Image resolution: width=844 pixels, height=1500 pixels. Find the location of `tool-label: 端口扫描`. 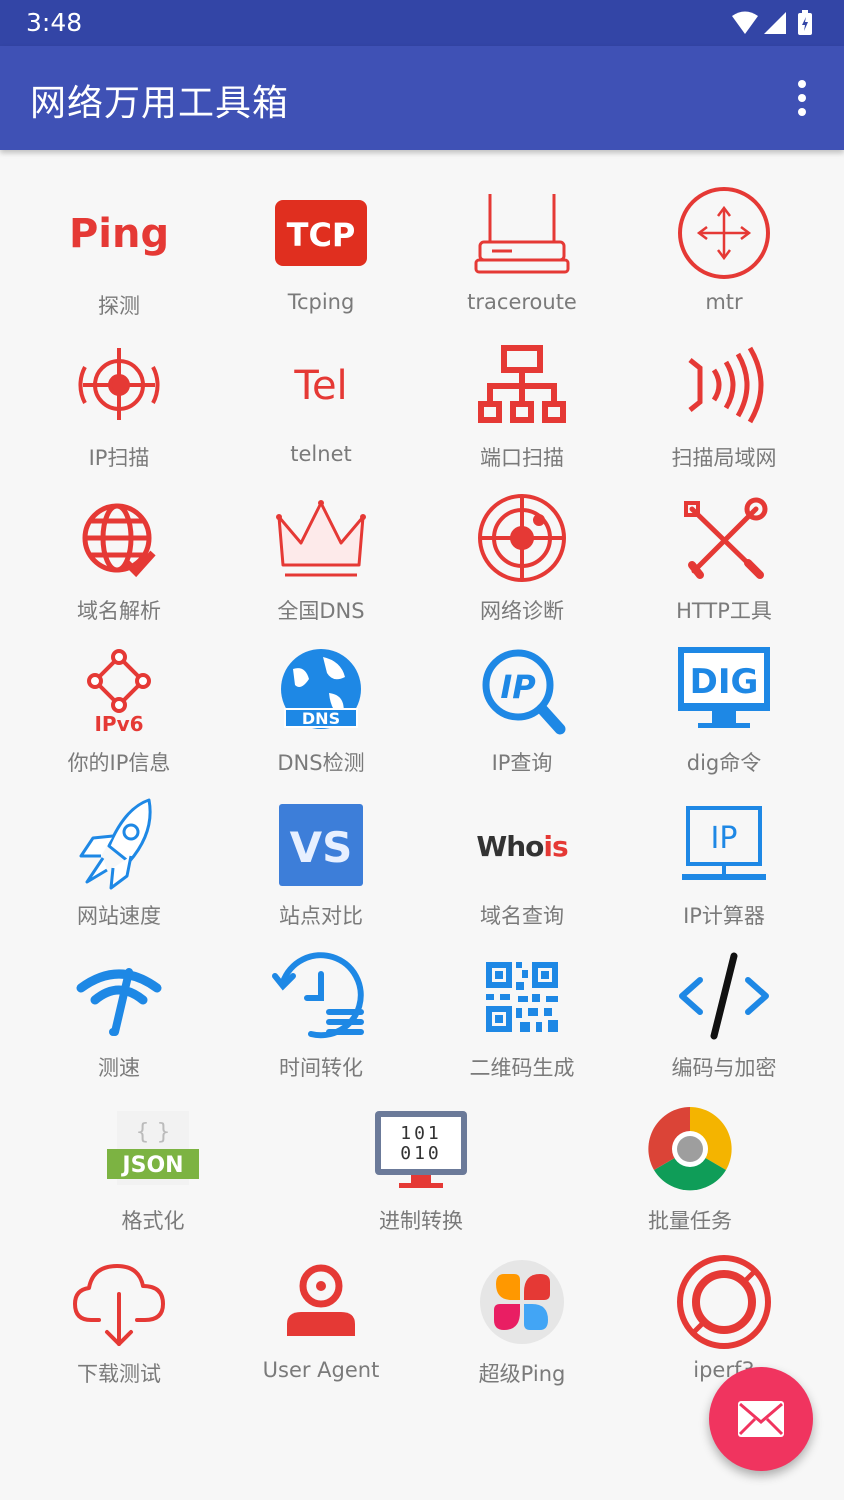

tool-label: 端口扫描 is located at coordinates (522, 458).